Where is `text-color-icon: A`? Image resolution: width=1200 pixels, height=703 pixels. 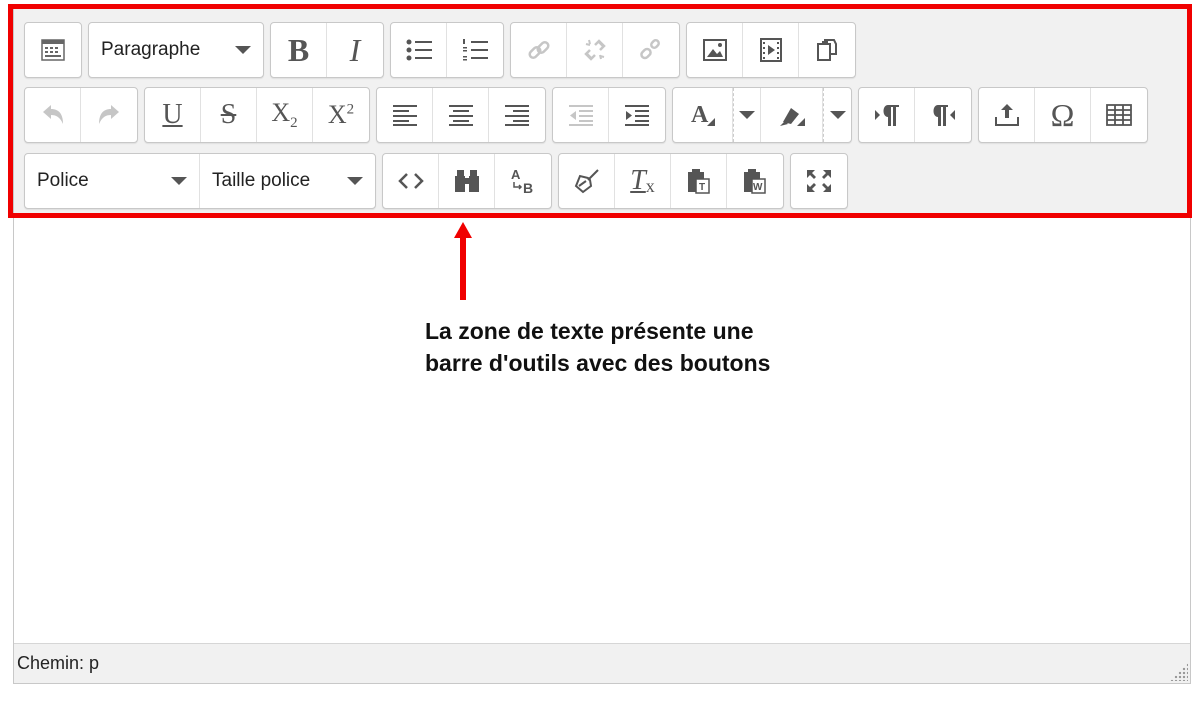 text-color-icon: A is located at coordinates (703, 115).